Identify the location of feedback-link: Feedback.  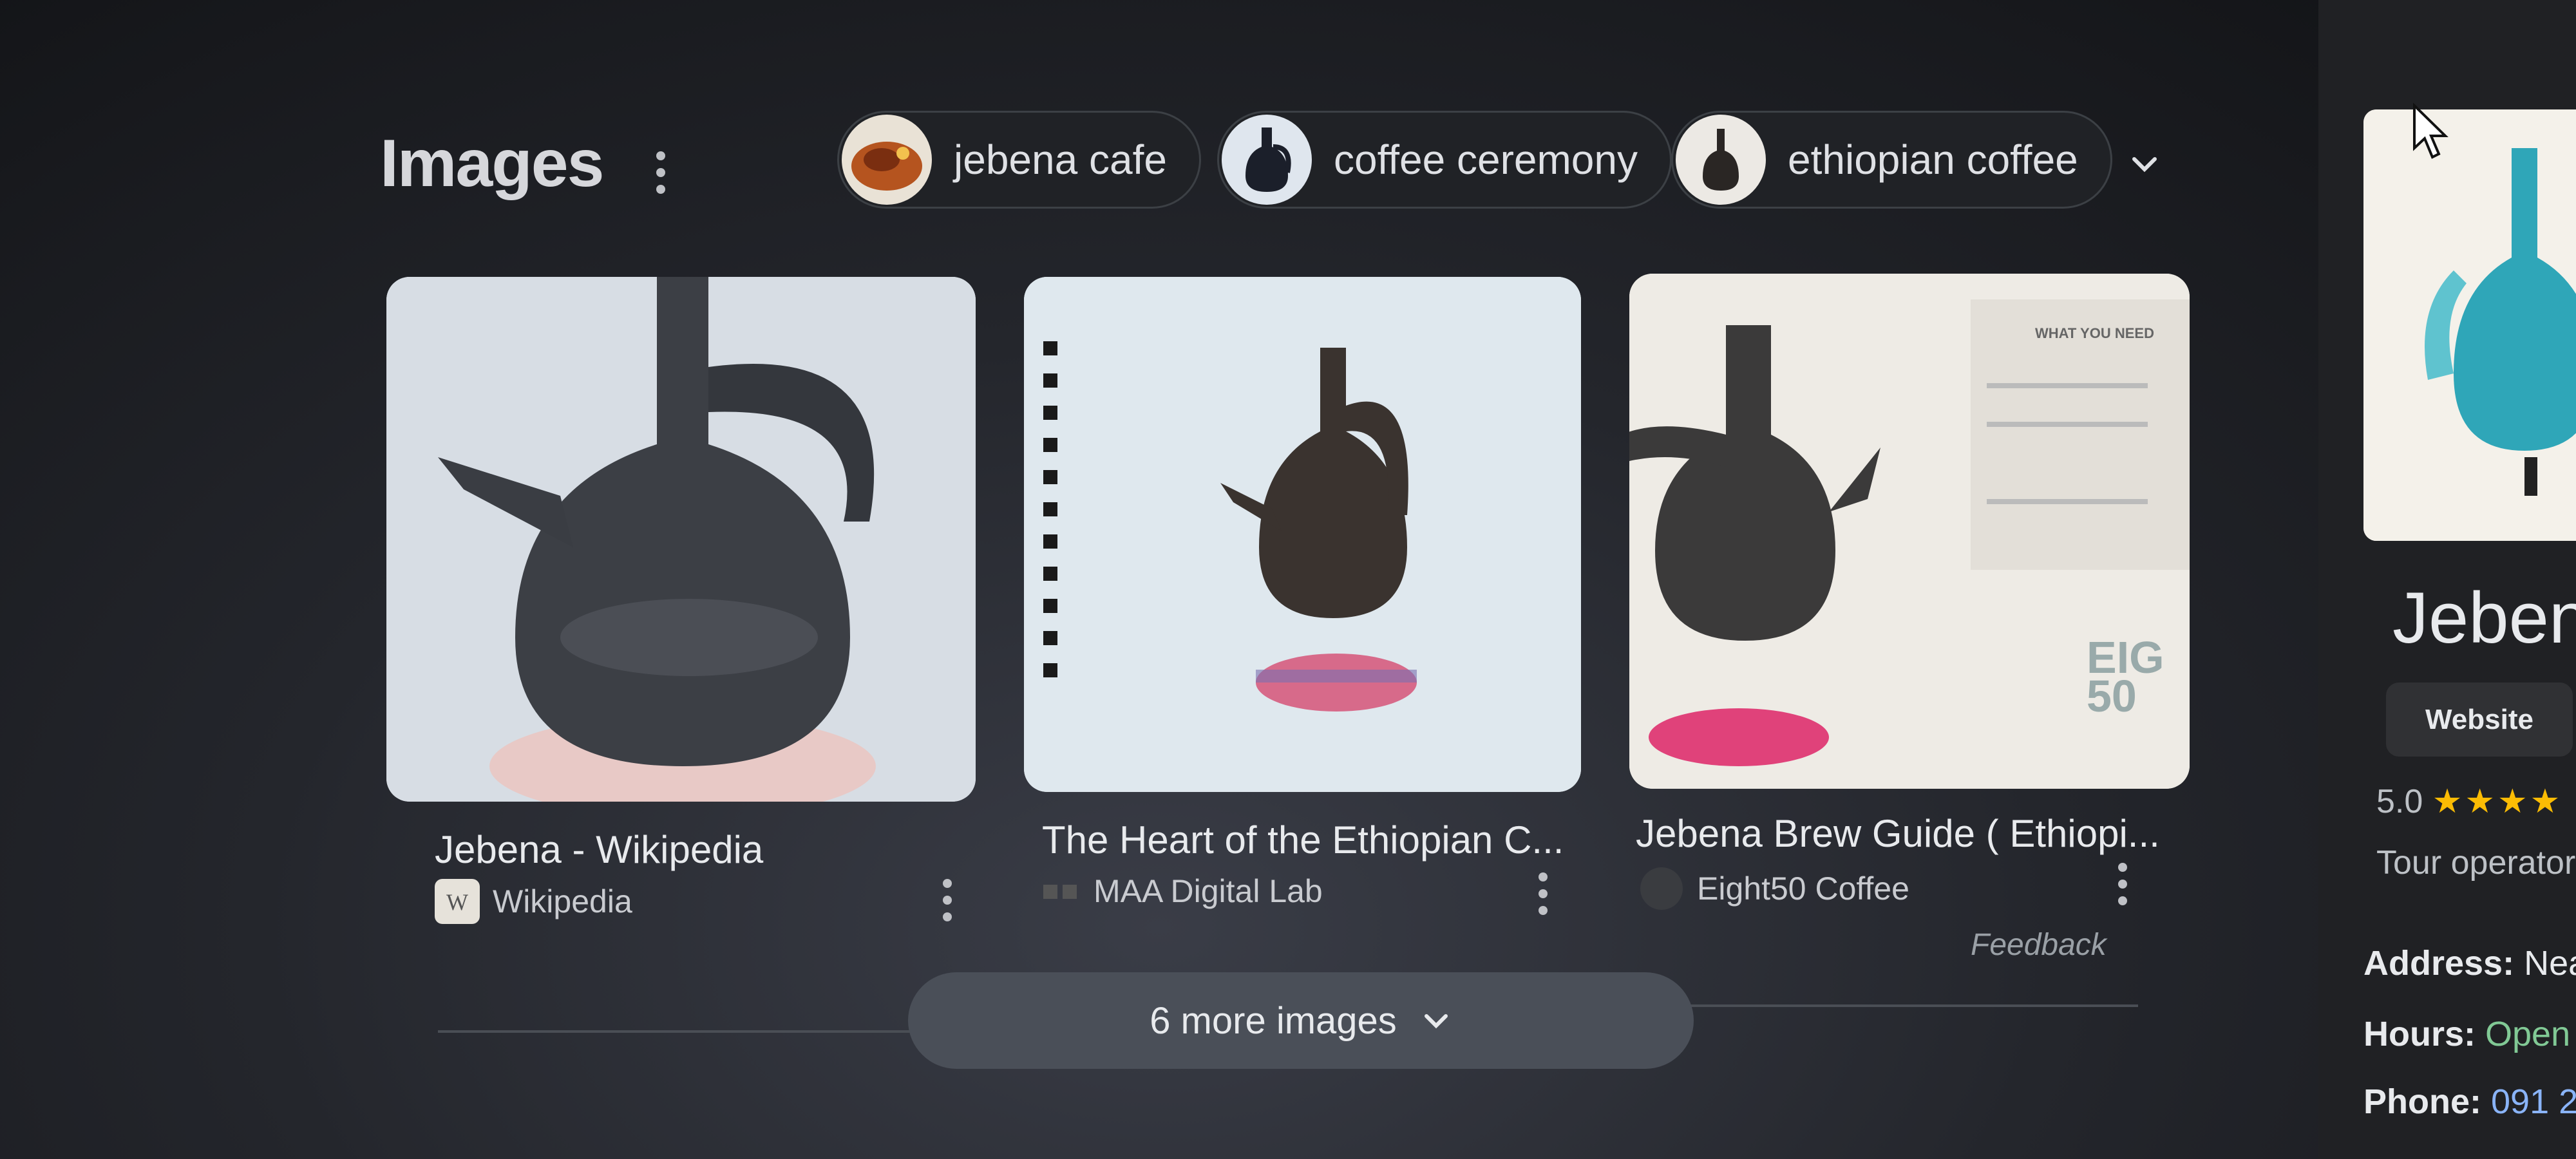
(2039, 945).